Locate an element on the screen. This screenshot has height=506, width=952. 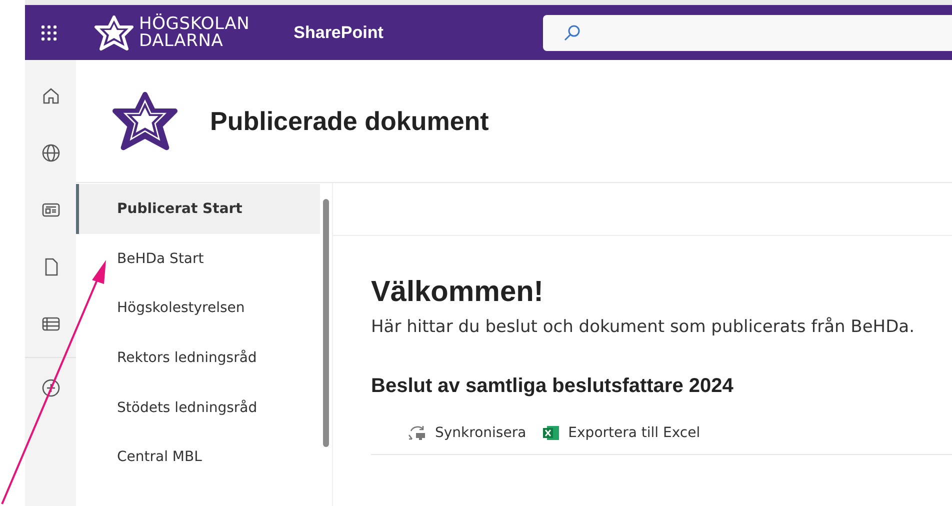
nav-link: Högskolestyrelsen is located at coordinates (198, 308).